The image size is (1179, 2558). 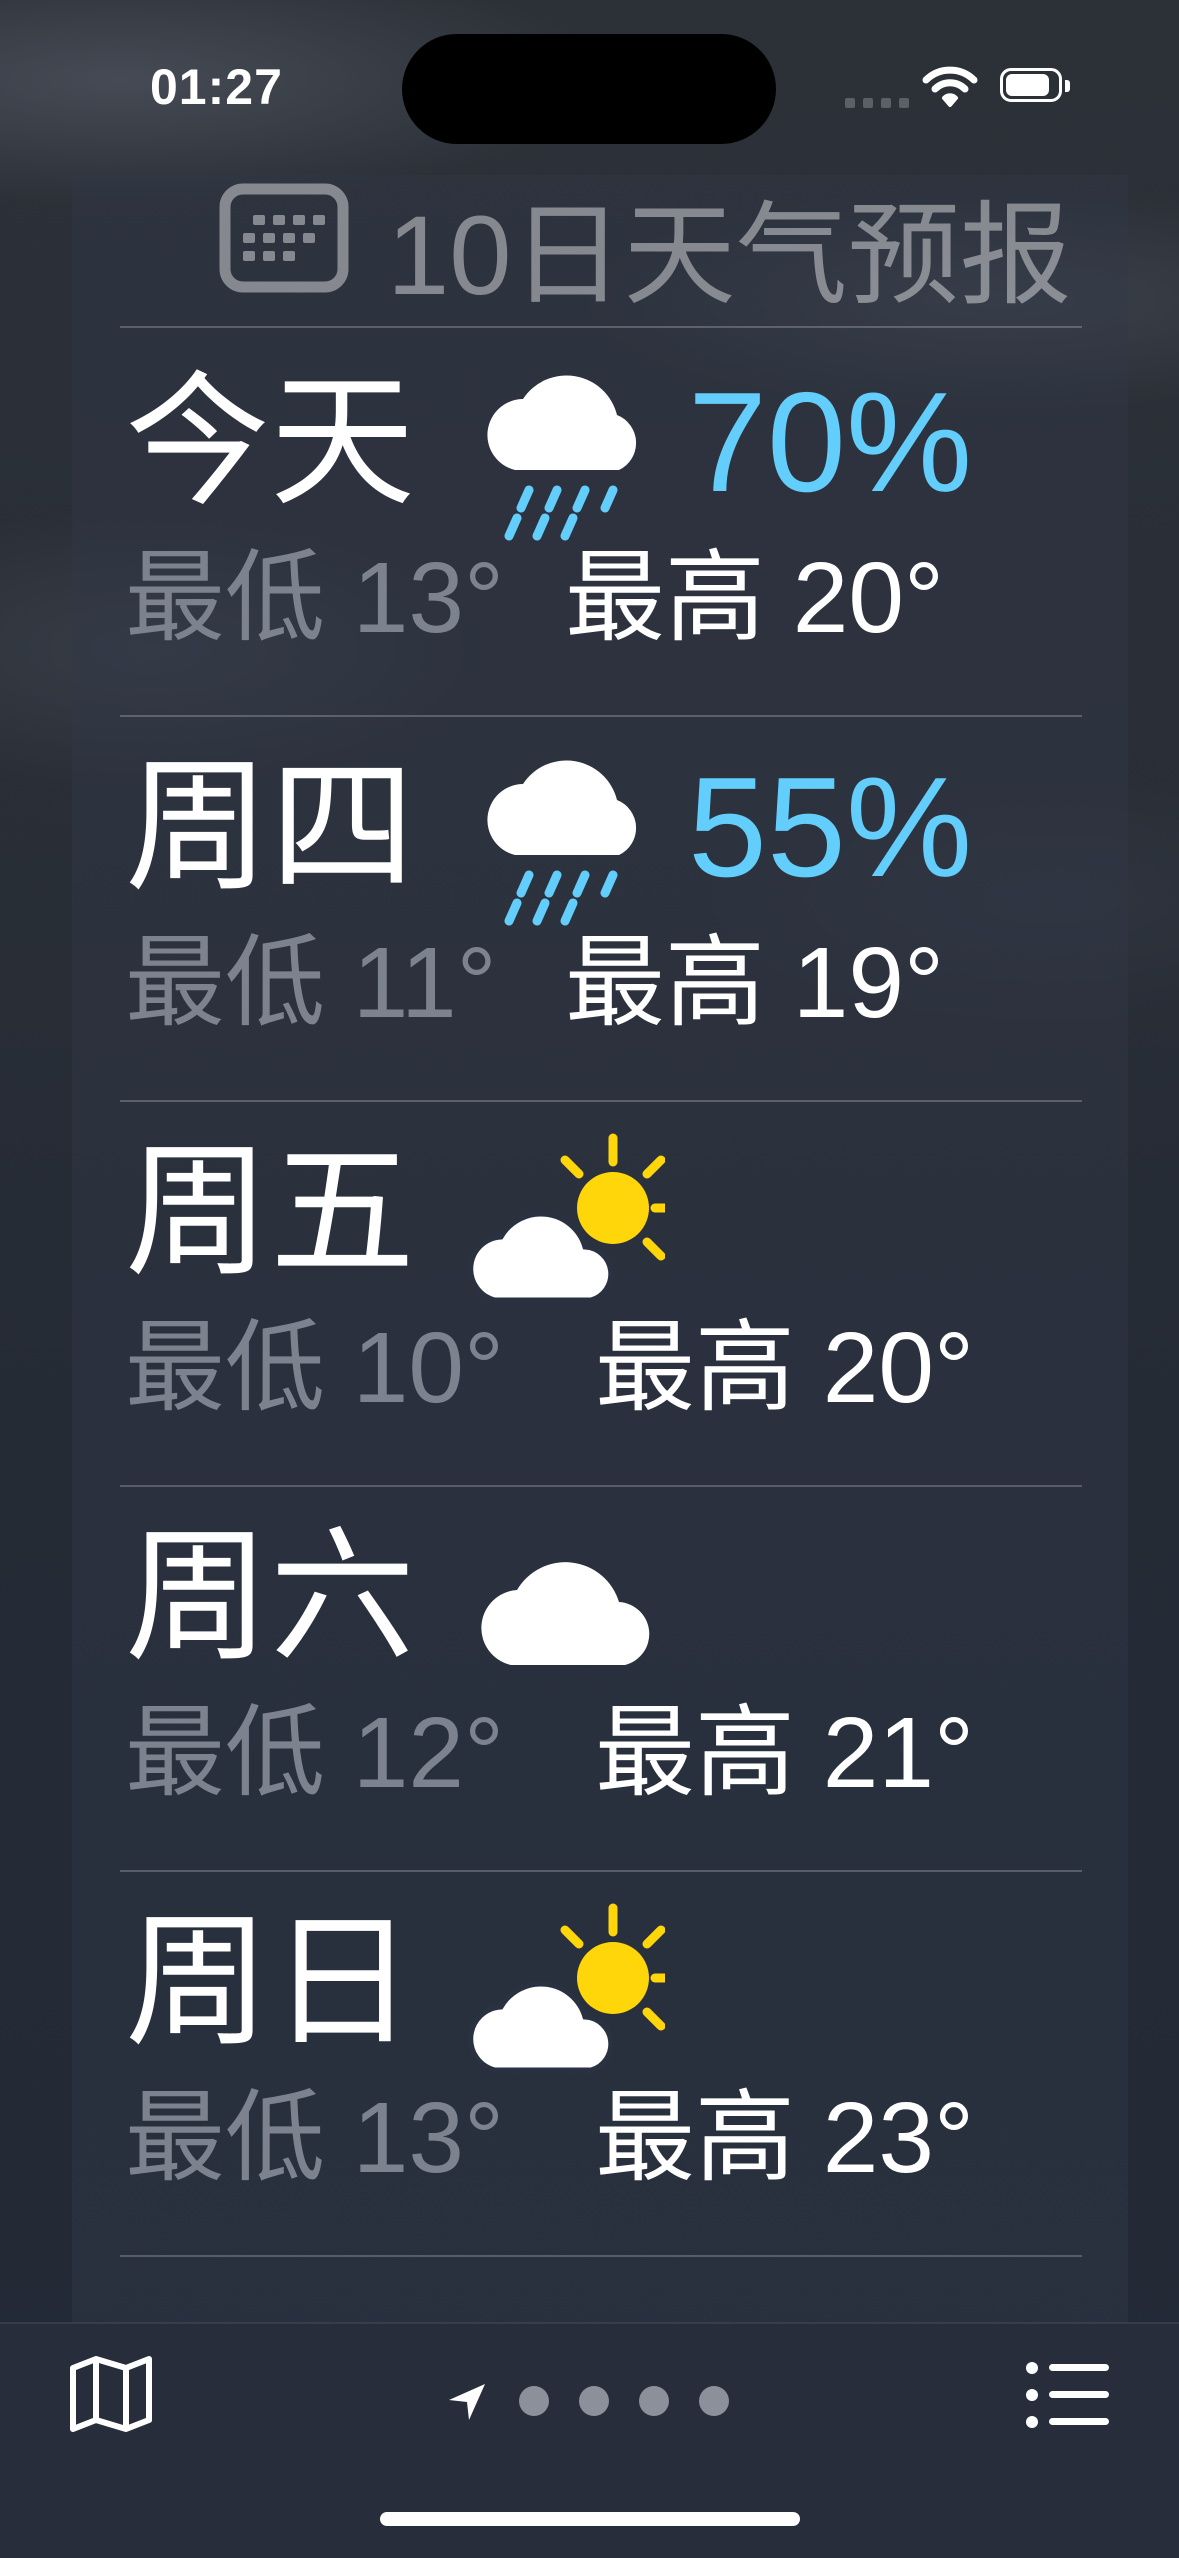 What do you see at coordinates (270, 1597) in the screenshot?
I see `day-label: 周六` at bounding box center [270, 1597].